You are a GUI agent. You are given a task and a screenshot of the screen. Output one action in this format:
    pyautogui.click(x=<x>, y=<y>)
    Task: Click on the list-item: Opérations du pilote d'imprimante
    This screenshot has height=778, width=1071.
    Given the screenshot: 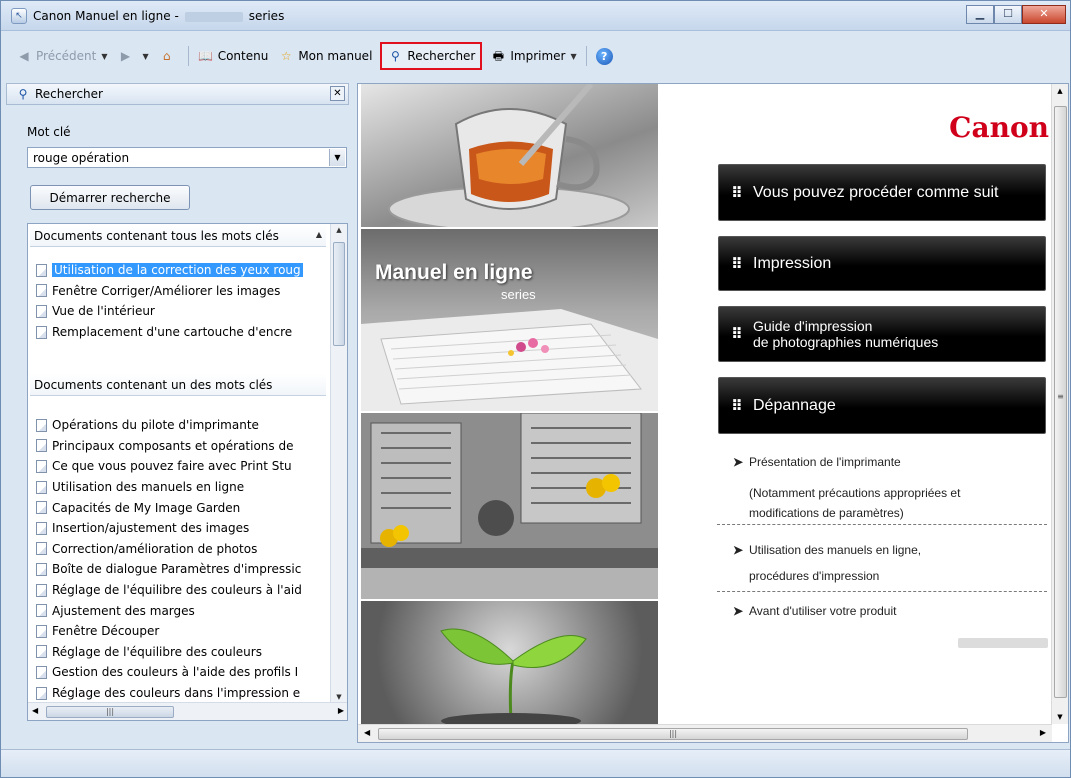 What is the action you would take?
    pyautogui.click(x=182, y=425)
    